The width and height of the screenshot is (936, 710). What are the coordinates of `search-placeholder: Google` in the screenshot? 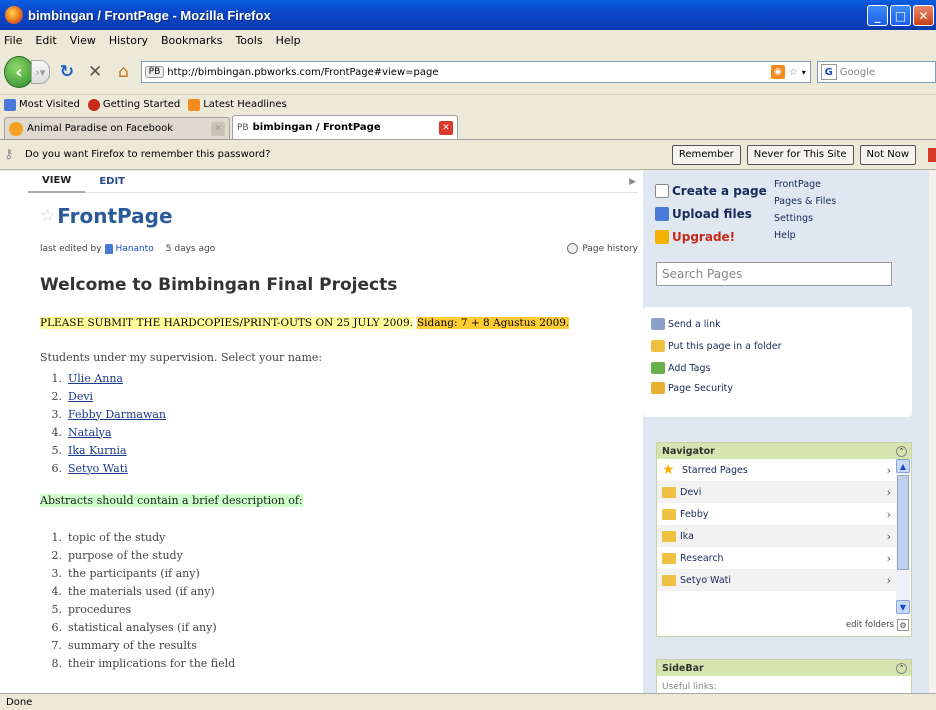 It's located at (857, 72).